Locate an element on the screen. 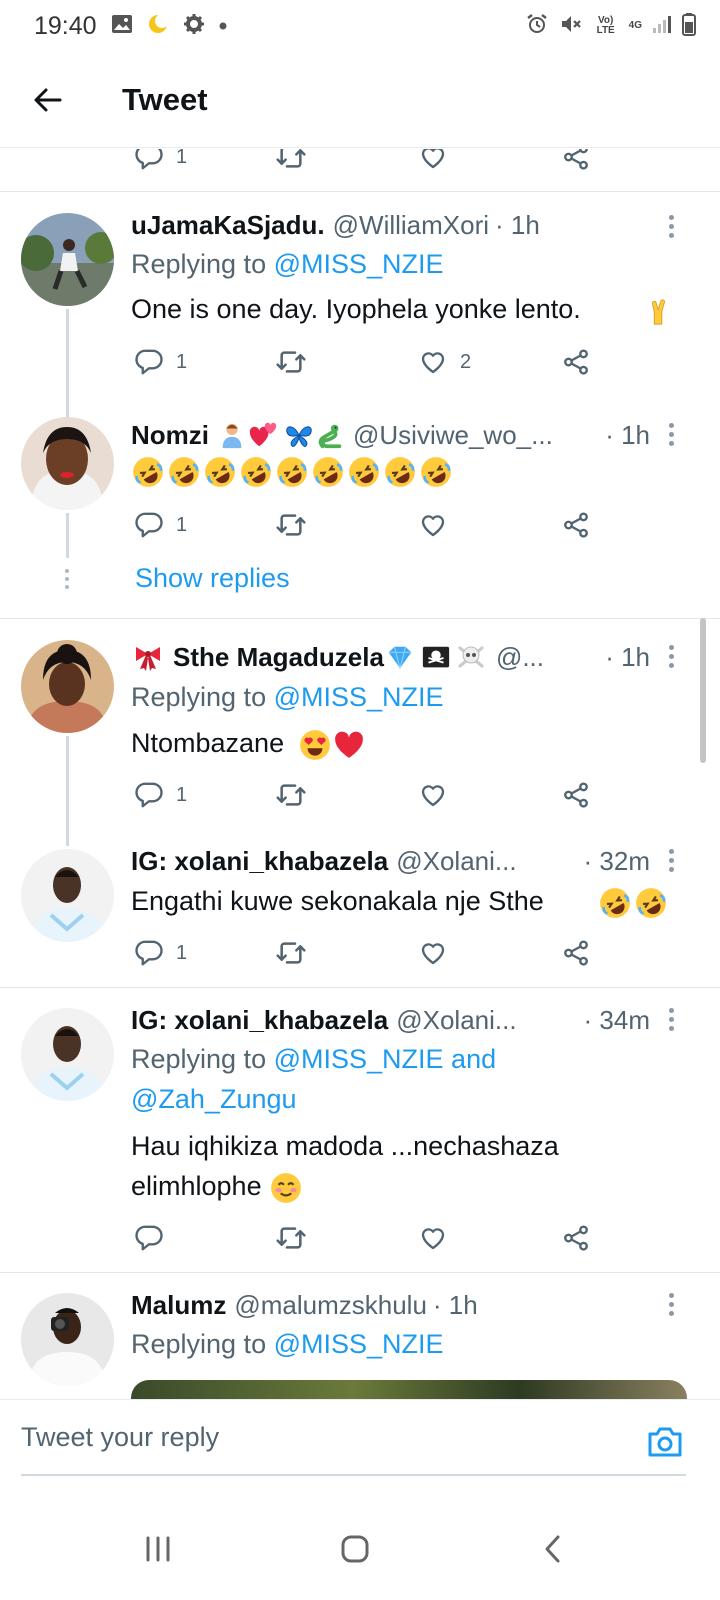 This screenshot has width=720, height=1600. battery-icon is located at coordinates (689, 26).